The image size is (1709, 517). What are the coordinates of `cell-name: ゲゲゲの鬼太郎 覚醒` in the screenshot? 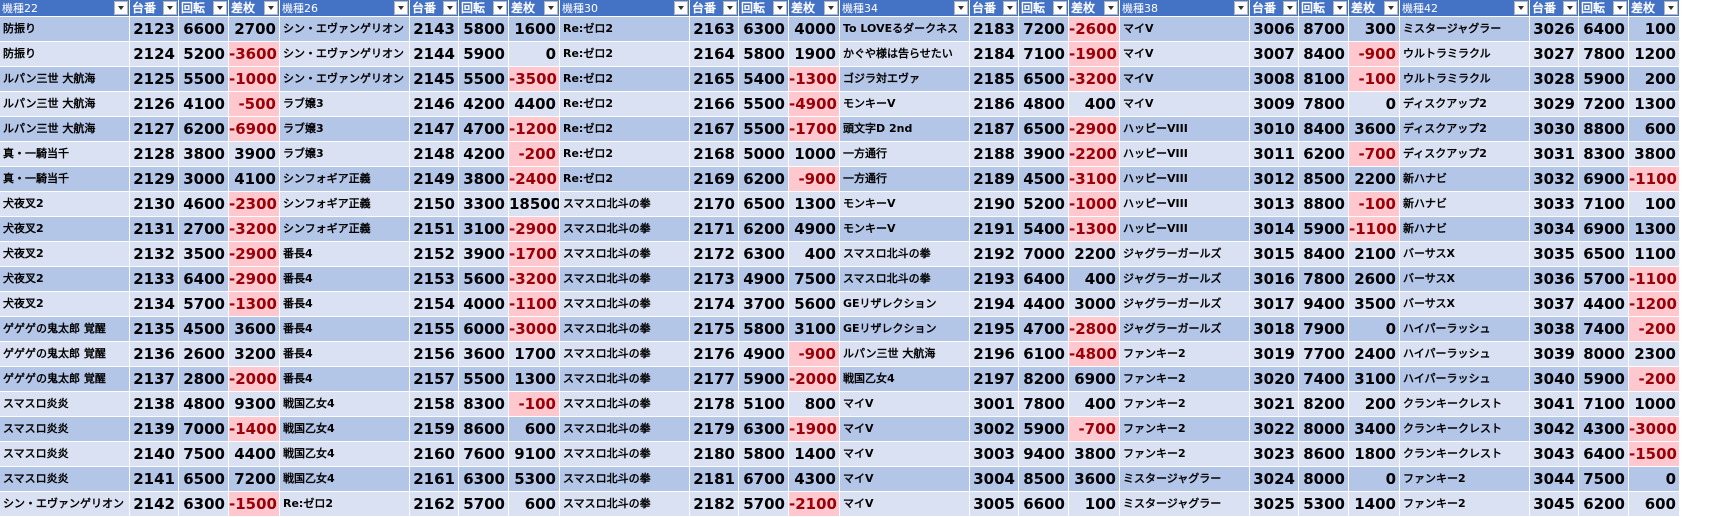 It's located at (65, 329).